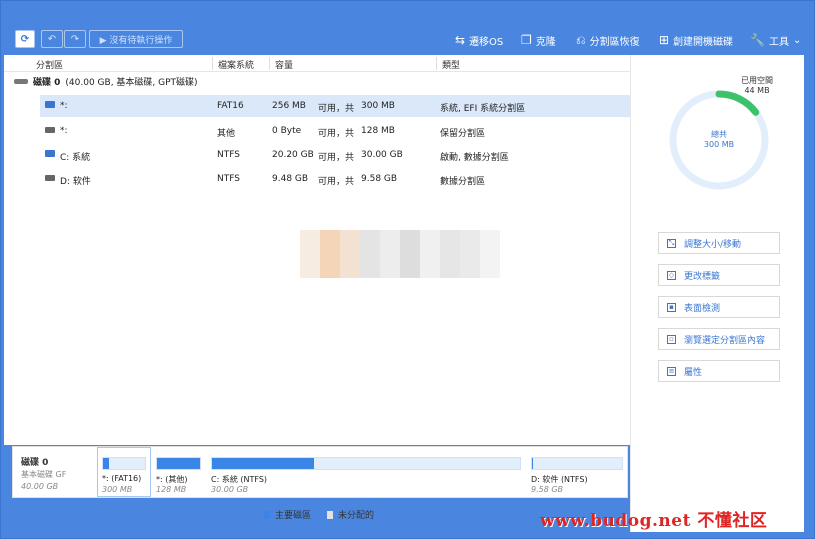 The width and height of the screenshot is (815, 539). Describe the element at coordinates (719, 371) in the screenshot. I see `properties-button: ≡ 屬性` at that location.